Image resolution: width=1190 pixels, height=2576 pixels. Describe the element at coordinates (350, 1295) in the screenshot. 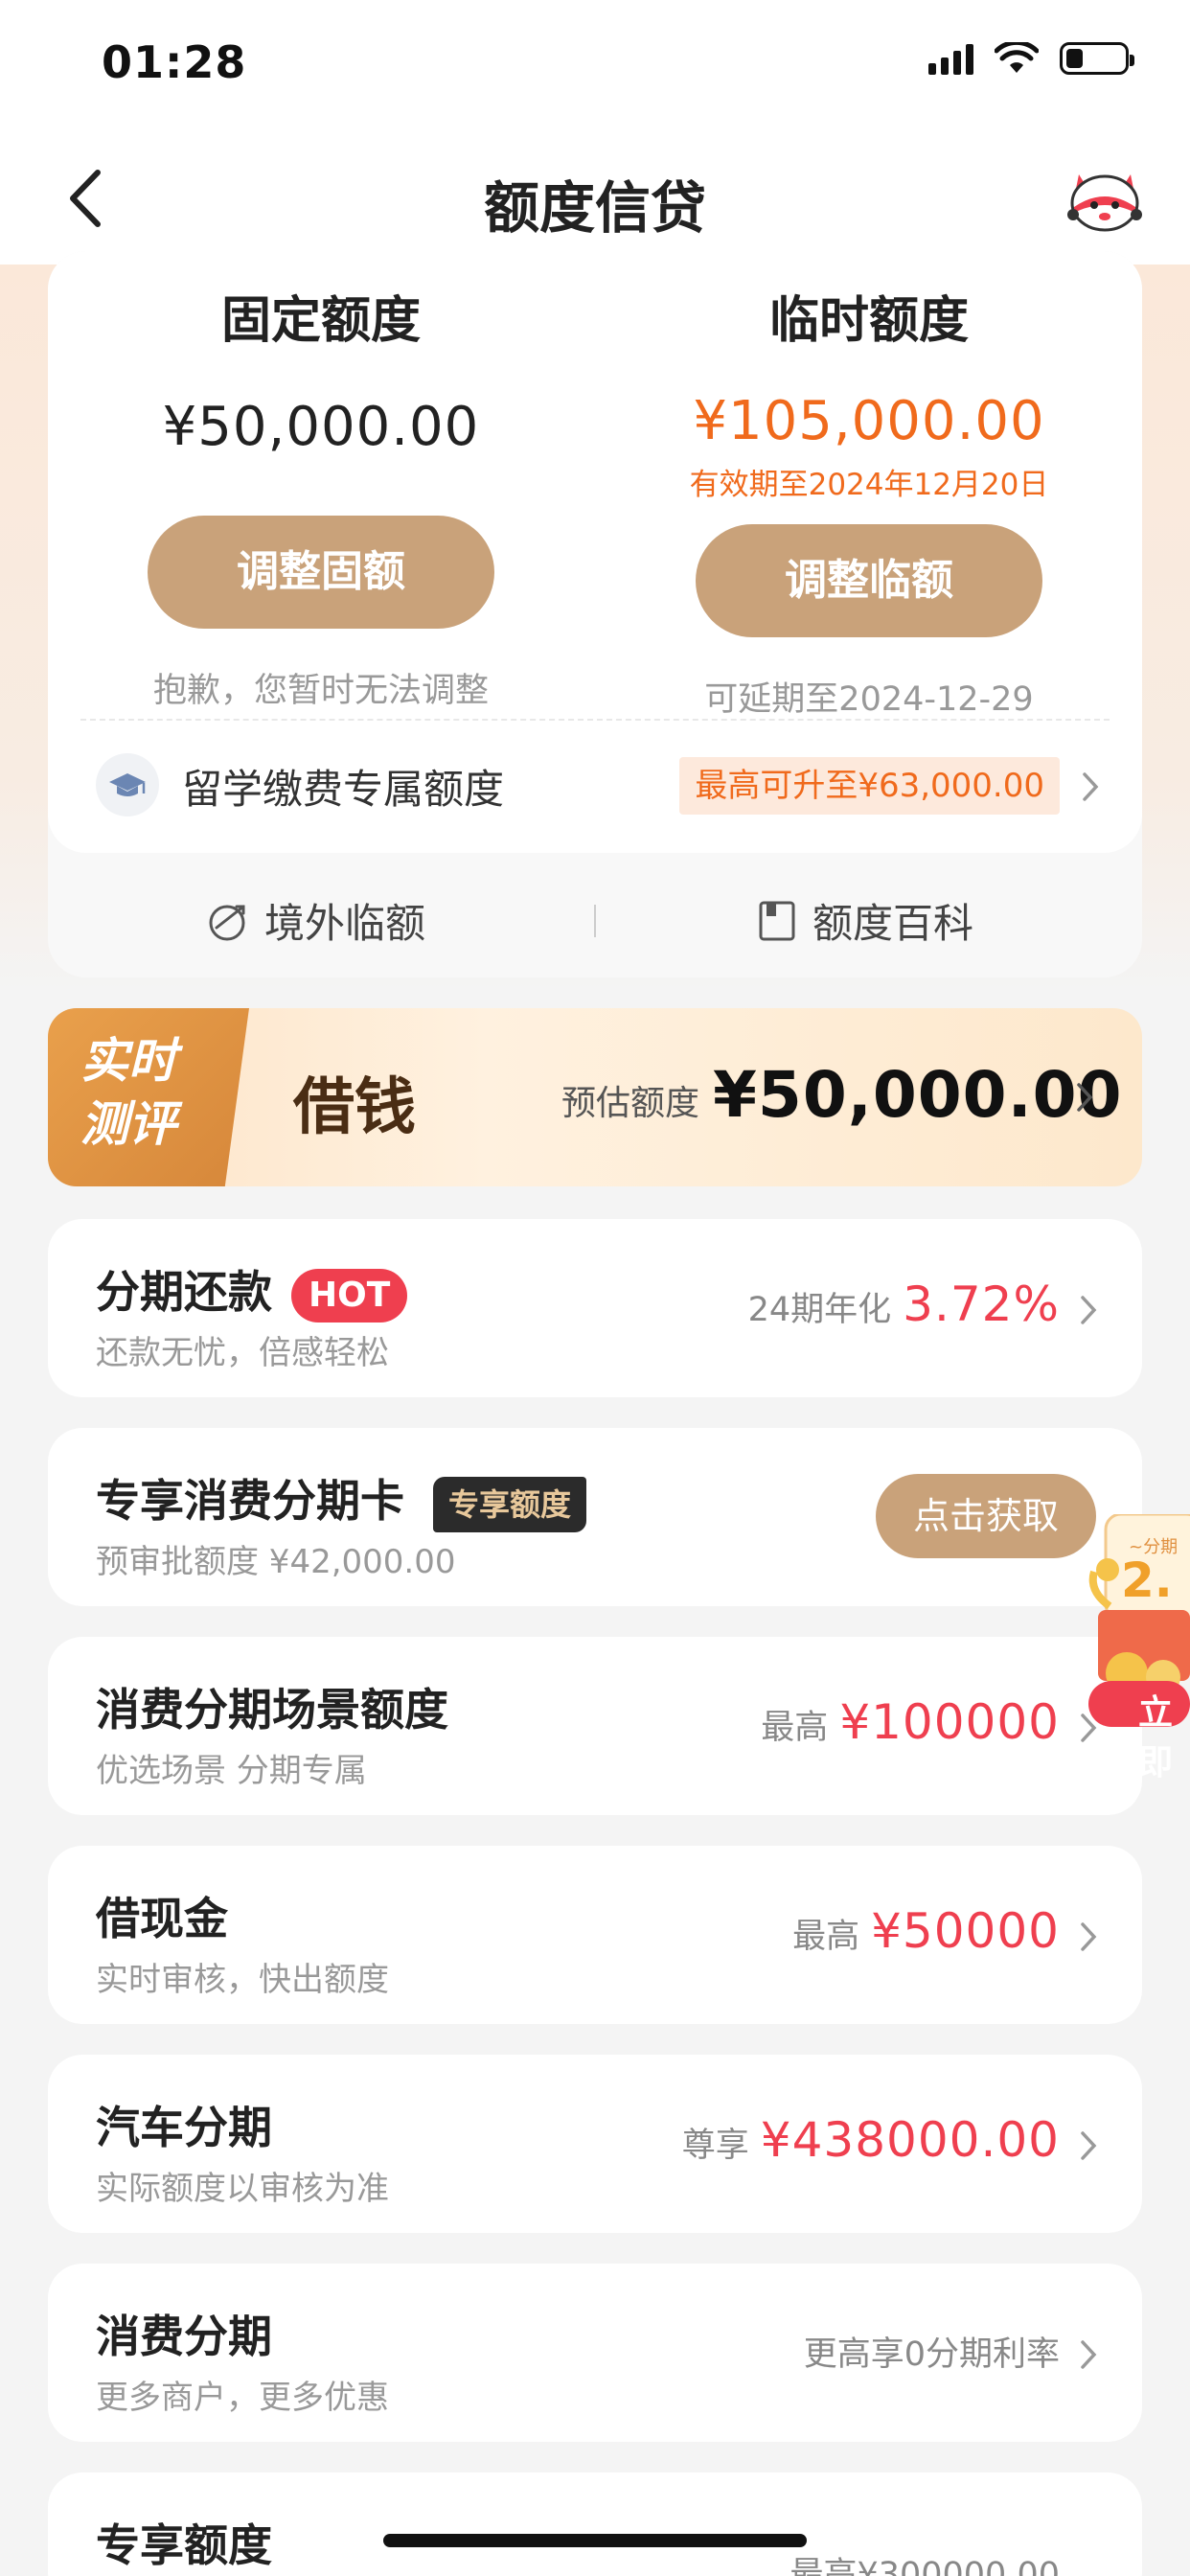

I see `hot-badge: HOT` at that location.